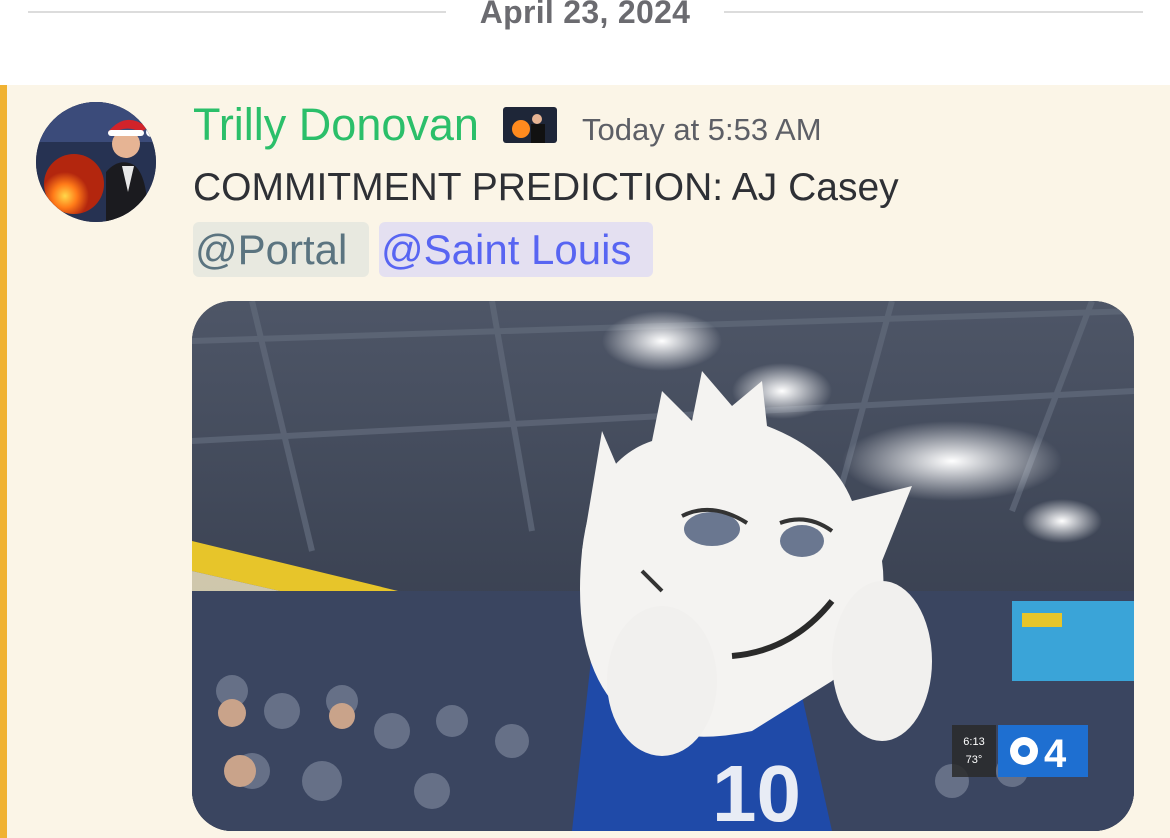 This screenshot has width=1170, height=838. Describe the element at coordinates (237, 12) in the screenshot. I see `divider-line-left` at that location.